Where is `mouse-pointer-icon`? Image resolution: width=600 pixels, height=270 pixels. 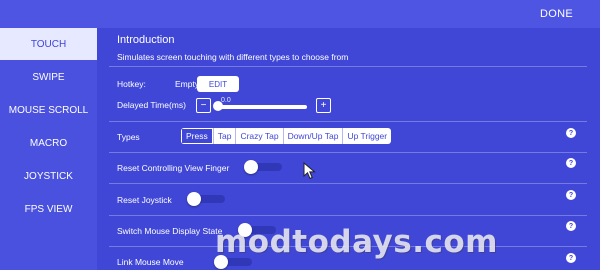 mouse-pointer-icon is located at coordinates (309, 171).